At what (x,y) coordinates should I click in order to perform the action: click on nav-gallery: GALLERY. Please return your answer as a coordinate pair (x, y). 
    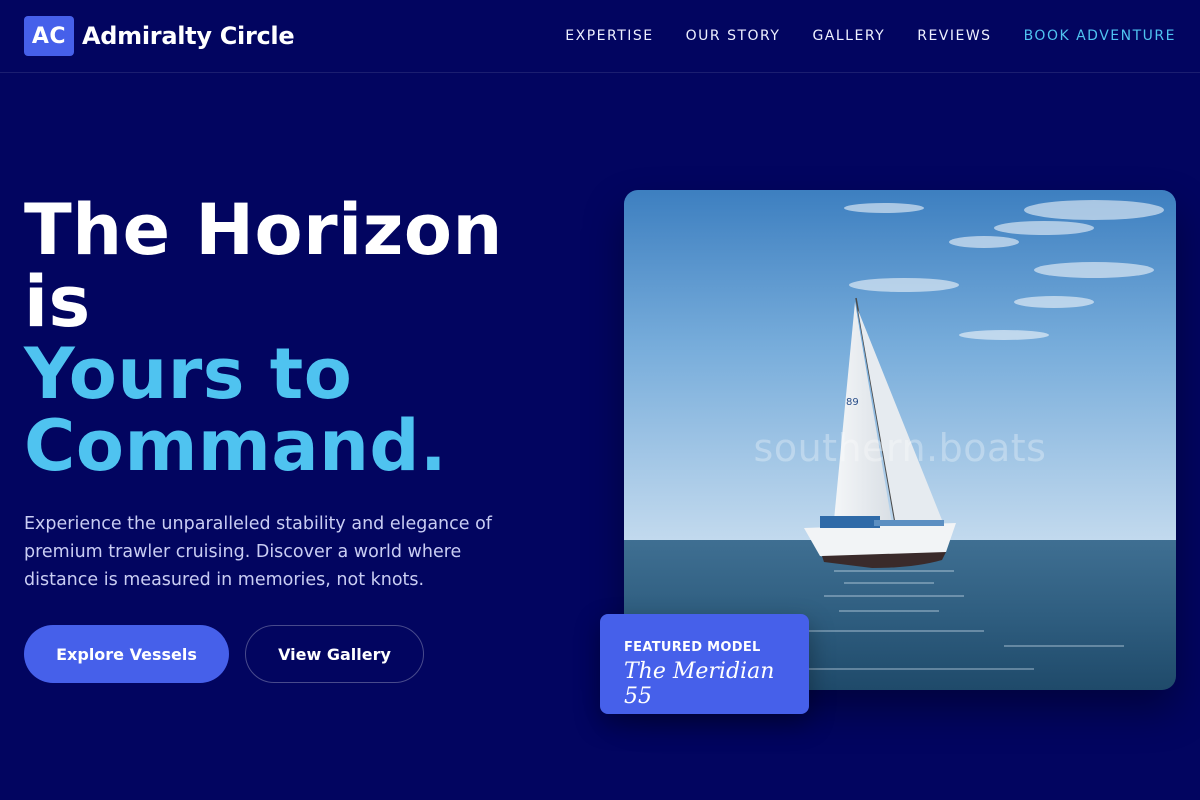
    Looking at the image, I should click on (848, 36).